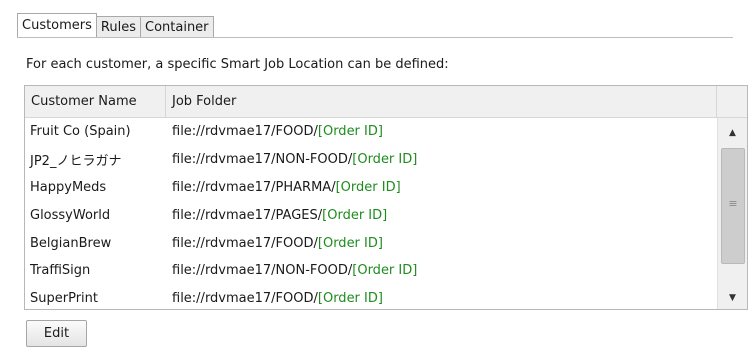  I want to click on customer-name-cell: HappyMeds, so click(68, 187).